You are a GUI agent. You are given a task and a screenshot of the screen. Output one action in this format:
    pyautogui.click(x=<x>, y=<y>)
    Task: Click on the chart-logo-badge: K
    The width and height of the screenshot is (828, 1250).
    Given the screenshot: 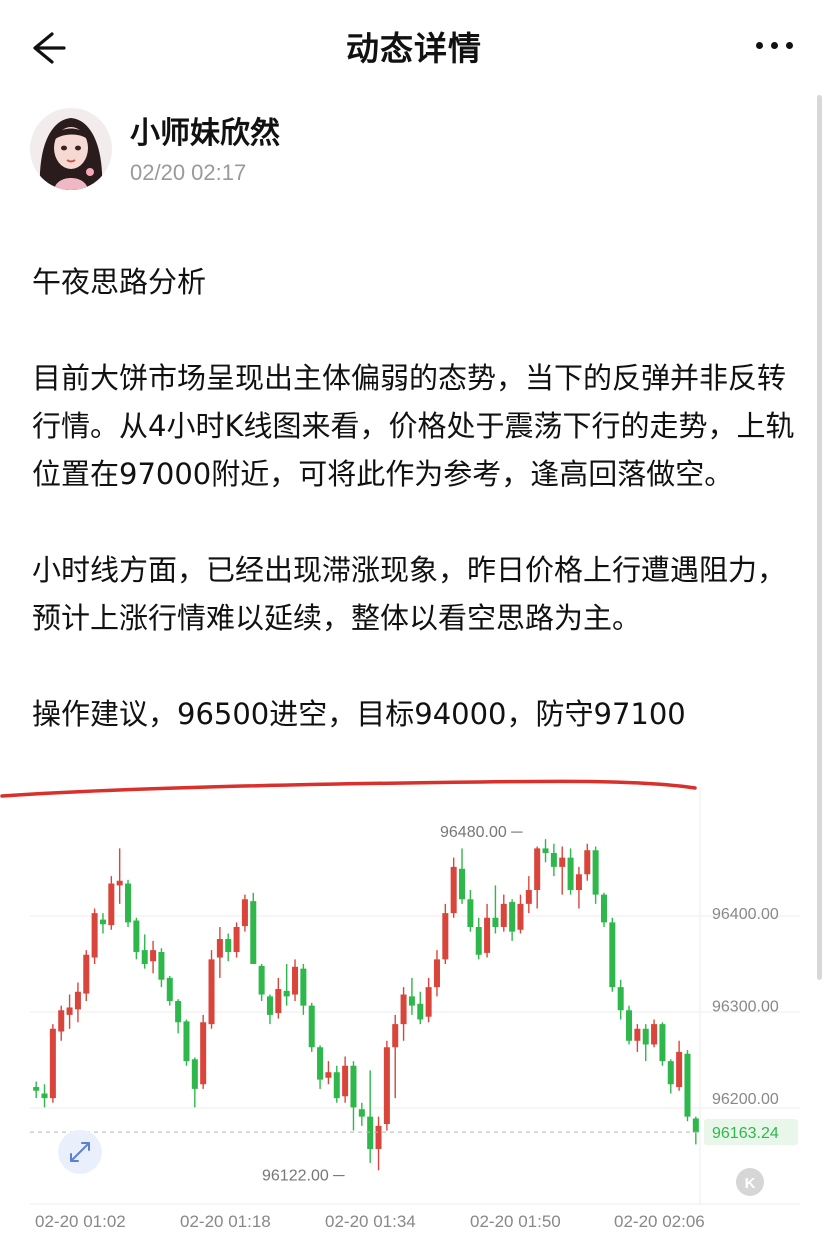 What is the action you would take?
    pyautogui.click(x=750, y=1182)
    